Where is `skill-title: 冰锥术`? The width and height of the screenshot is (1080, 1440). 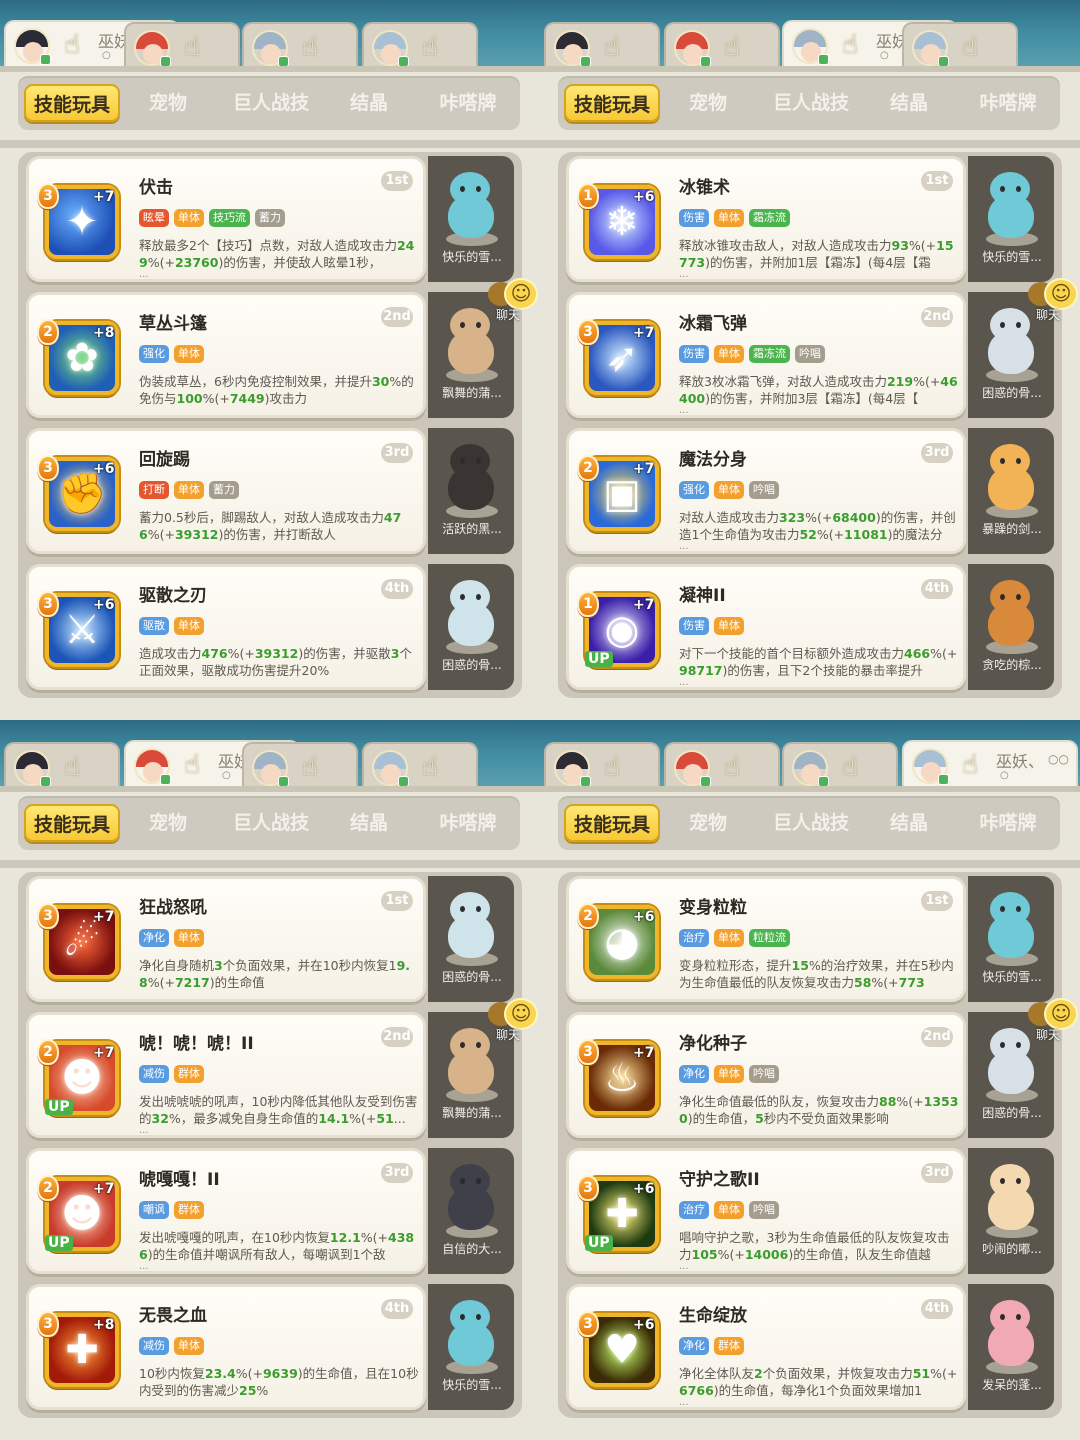
skill-title: 冰锥术 is located at coordinates (704, 188).